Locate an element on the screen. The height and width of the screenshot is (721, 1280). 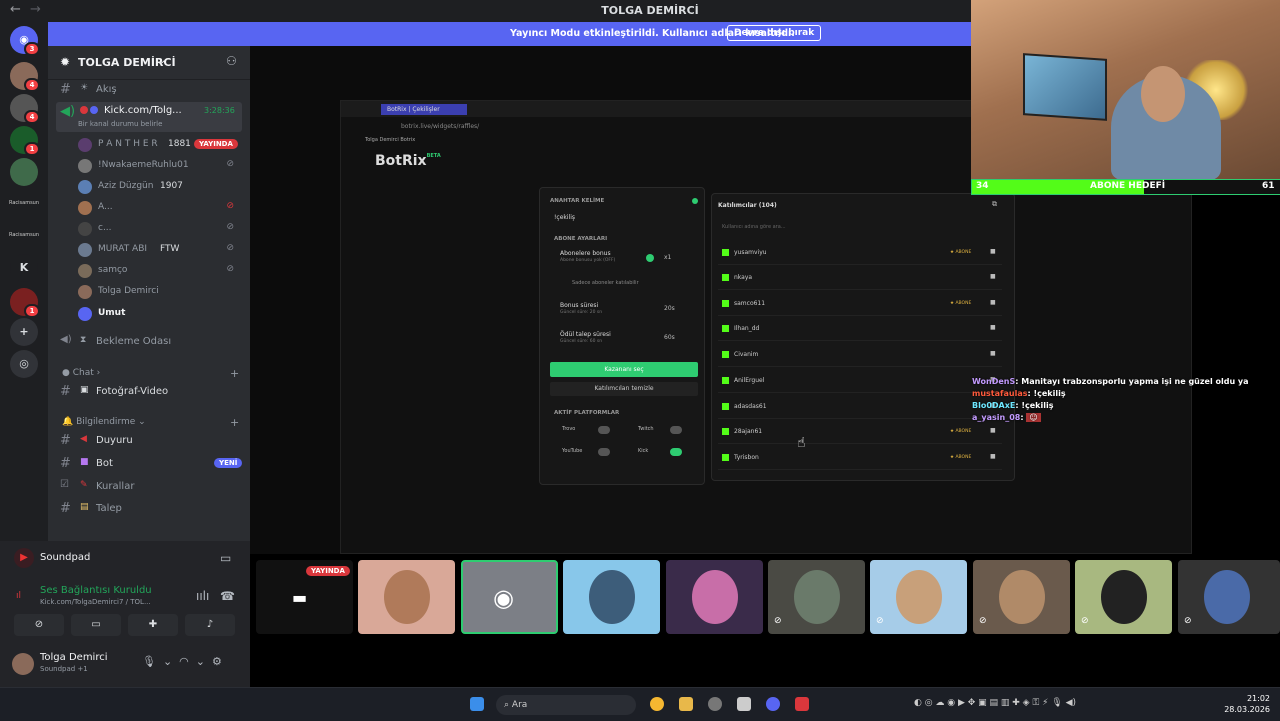
bonus-time-select: 20s is located at coordinates (669, 308).